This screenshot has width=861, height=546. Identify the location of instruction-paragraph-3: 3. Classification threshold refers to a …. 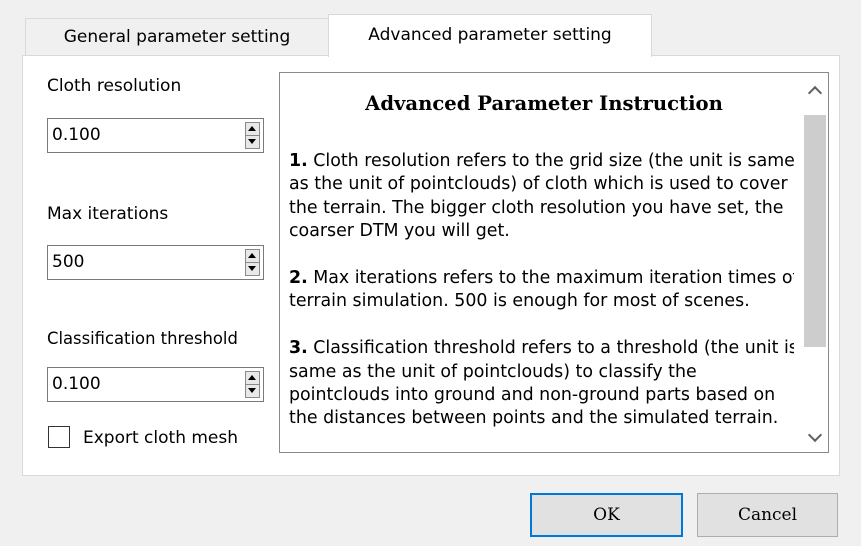
(544, 384).